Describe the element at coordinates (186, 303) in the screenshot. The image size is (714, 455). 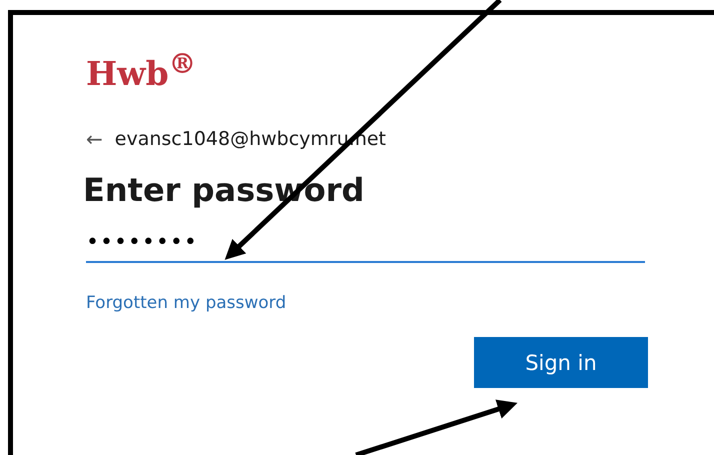
I see `forgot-password-link: Forgotten my password` at that location.